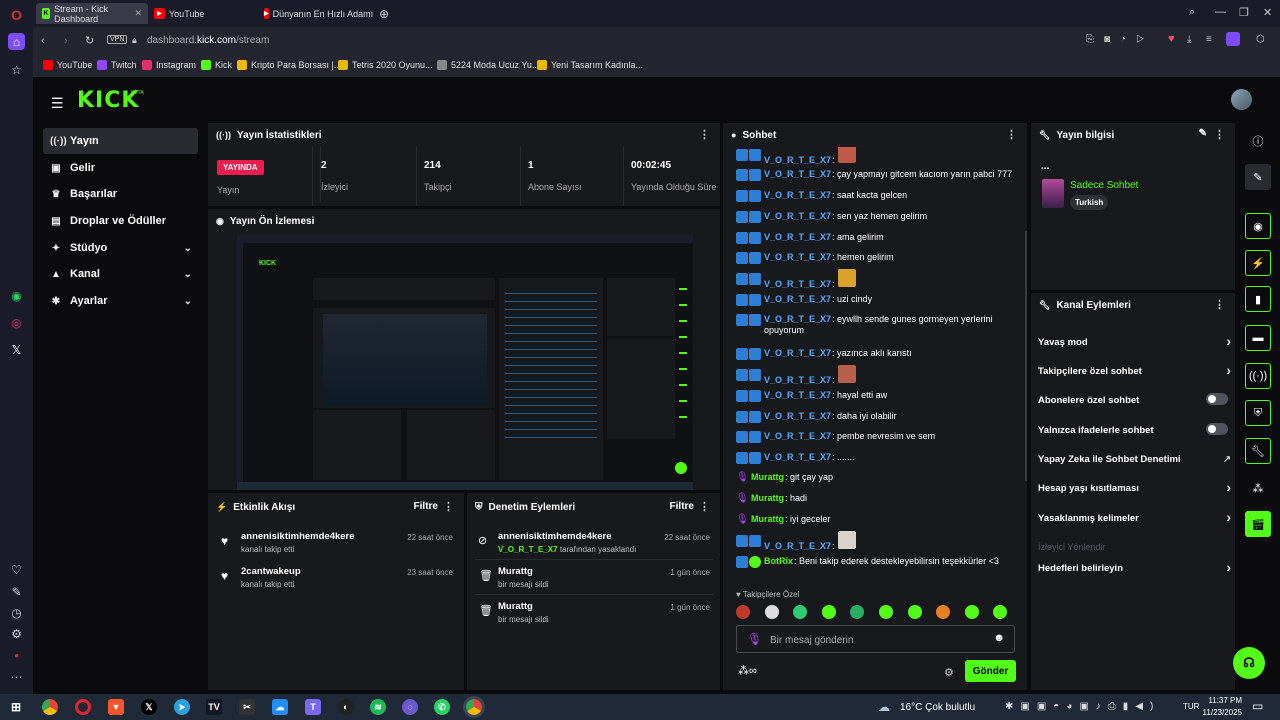 The width and height of the screenshot is (1280, 720). Describe the element at coordinates (1258, 338) in the screenshot. I see `chat-icon: ▬` at that location.